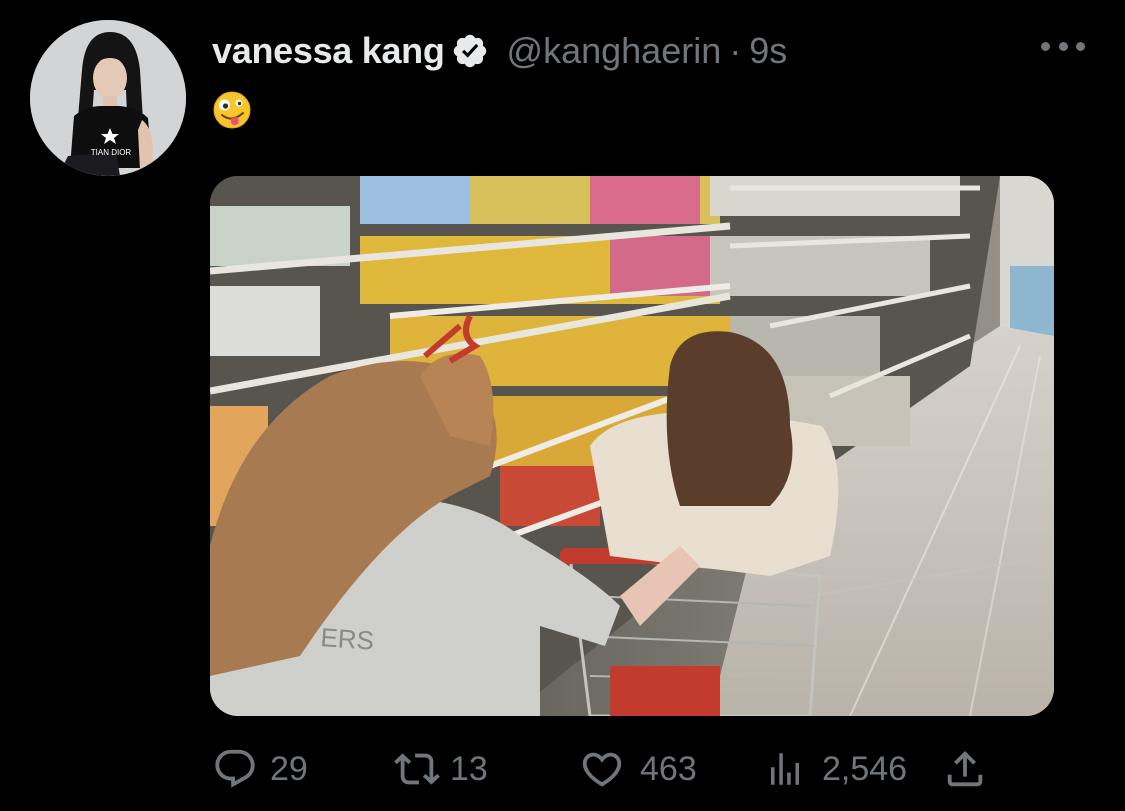  I want to click on more-icon, so click(1063, 46).